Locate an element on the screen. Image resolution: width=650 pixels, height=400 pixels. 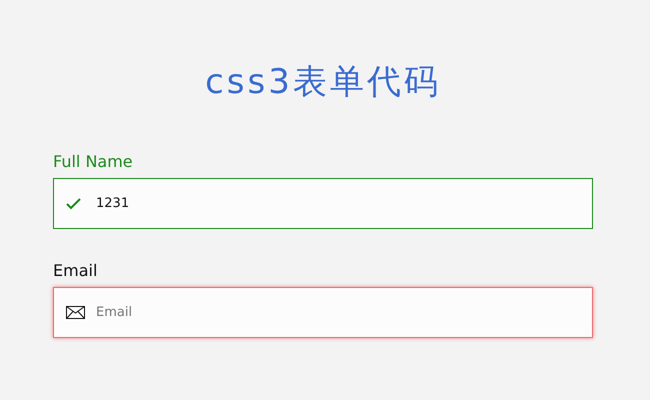
field-label: Email is located at coordinates (75, 270).